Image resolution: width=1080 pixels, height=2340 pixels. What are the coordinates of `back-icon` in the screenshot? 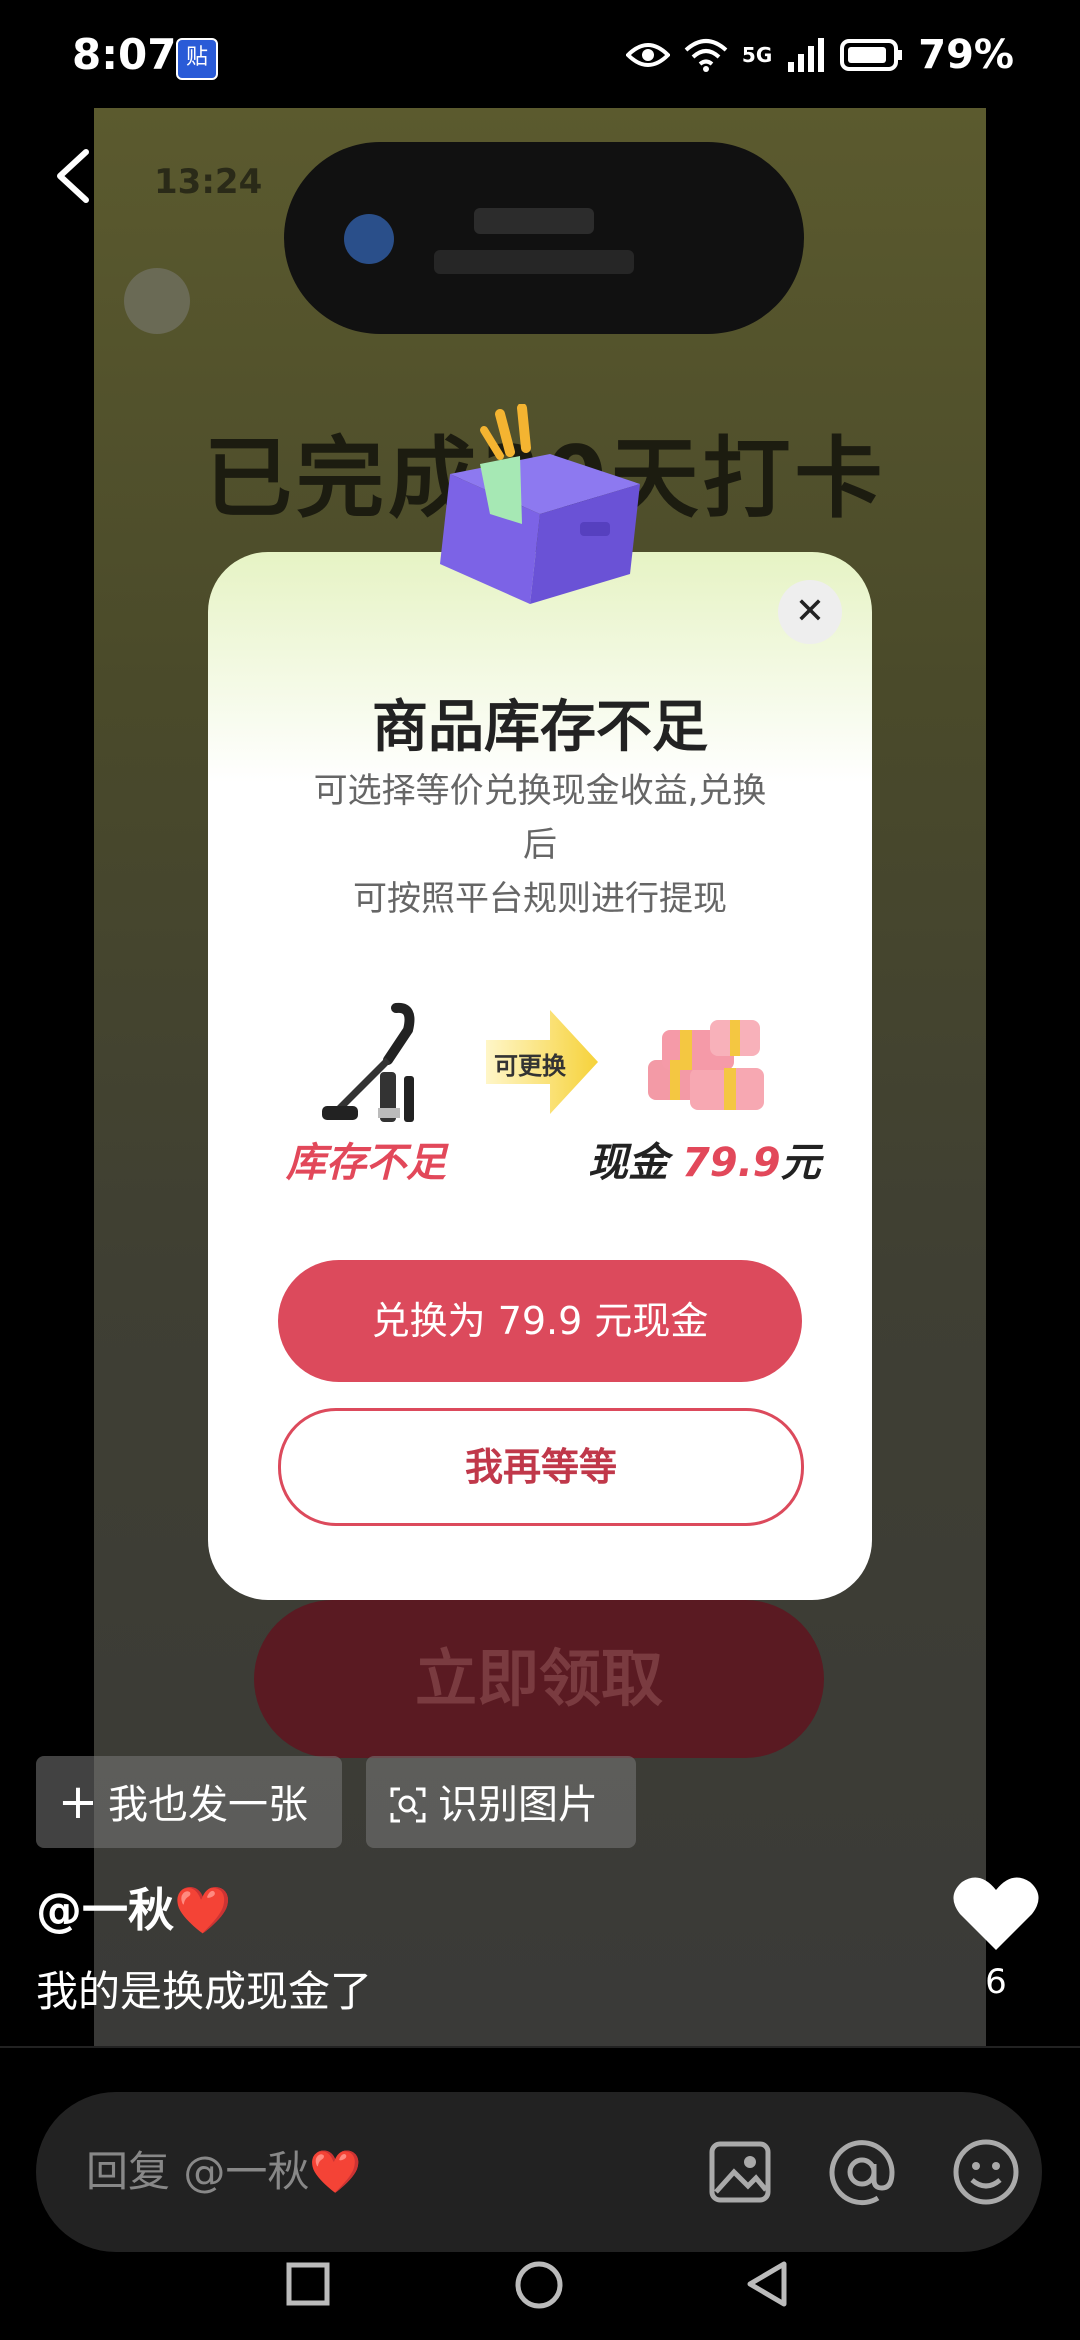 It's located at (767, 2284).